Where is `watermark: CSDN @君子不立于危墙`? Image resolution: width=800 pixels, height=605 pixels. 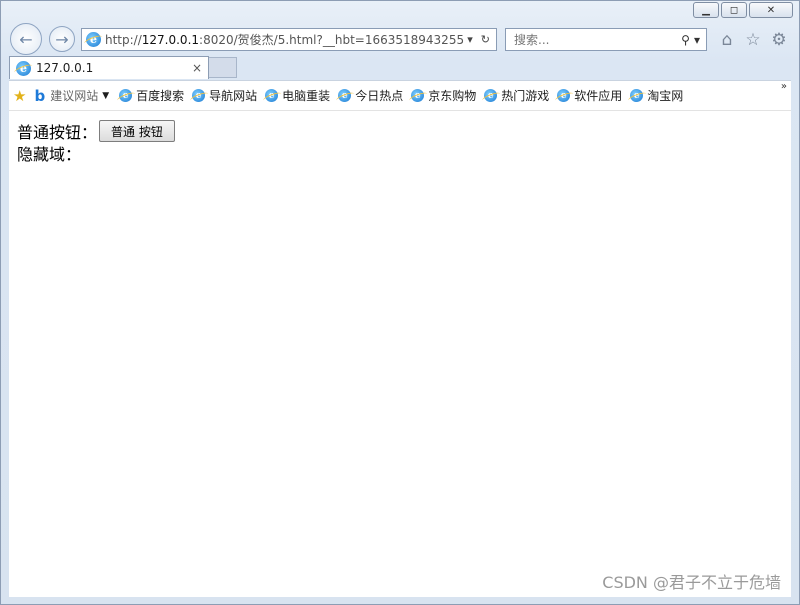
watermark: CSDN @君子不立于危墙 is located at coordinates (691, 582).